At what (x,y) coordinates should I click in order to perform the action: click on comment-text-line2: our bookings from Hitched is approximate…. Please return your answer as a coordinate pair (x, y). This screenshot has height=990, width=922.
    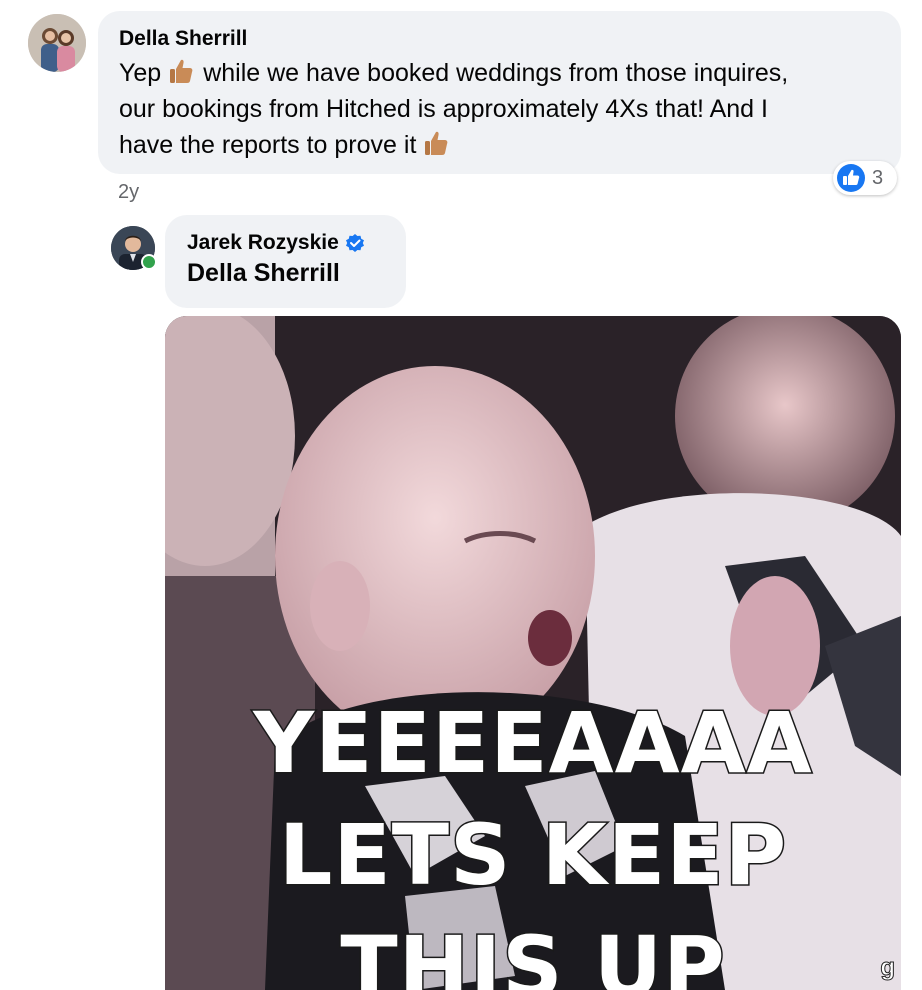
    Looking at the image, I should click on (443, 109).